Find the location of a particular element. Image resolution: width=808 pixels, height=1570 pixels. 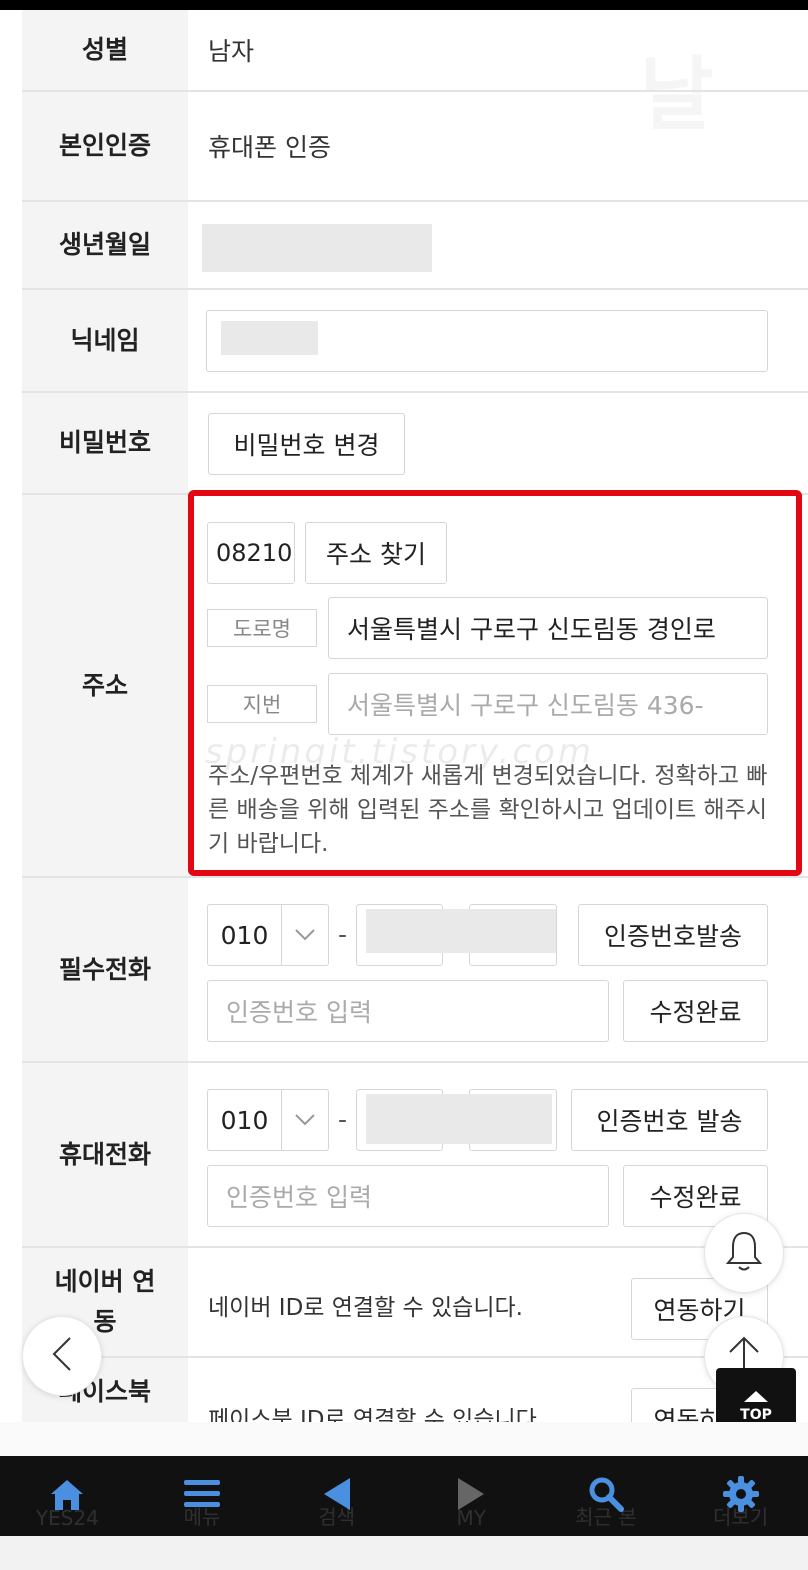

nickname-masked is located at coordinates (269, 338).